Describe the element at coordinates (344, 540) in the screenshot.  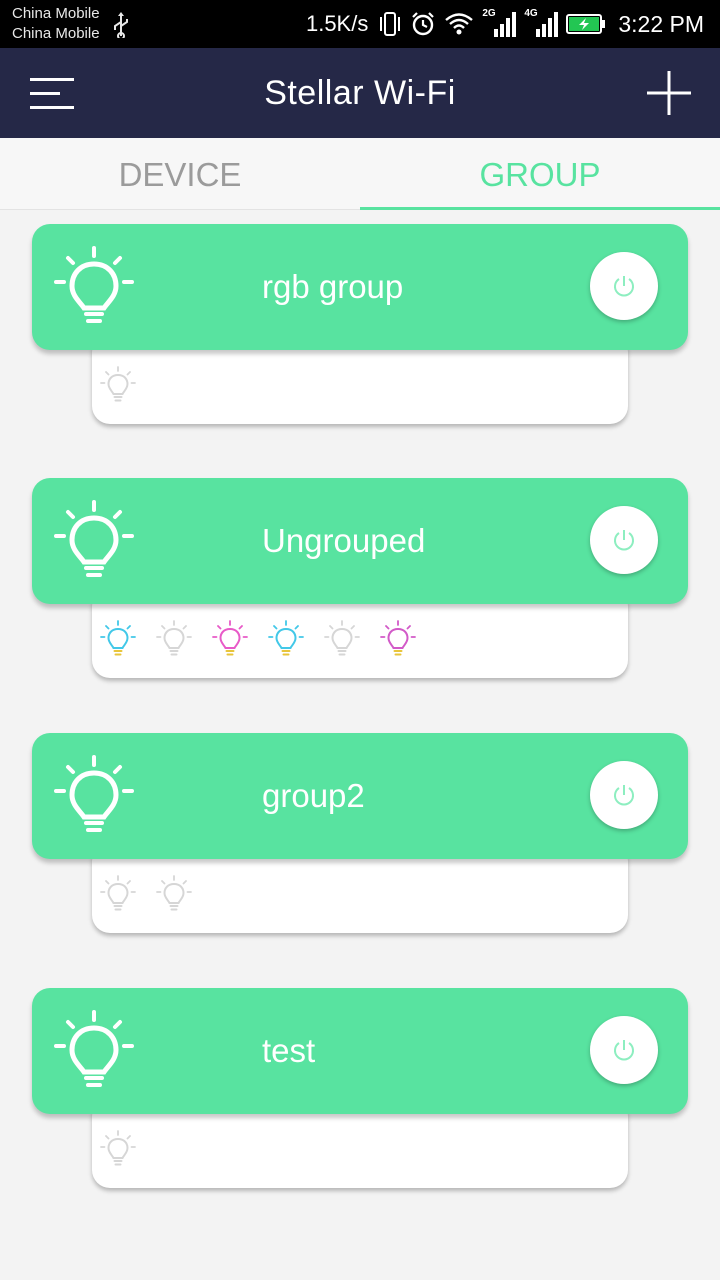
I see `group-name: Ungrouped` at that location.